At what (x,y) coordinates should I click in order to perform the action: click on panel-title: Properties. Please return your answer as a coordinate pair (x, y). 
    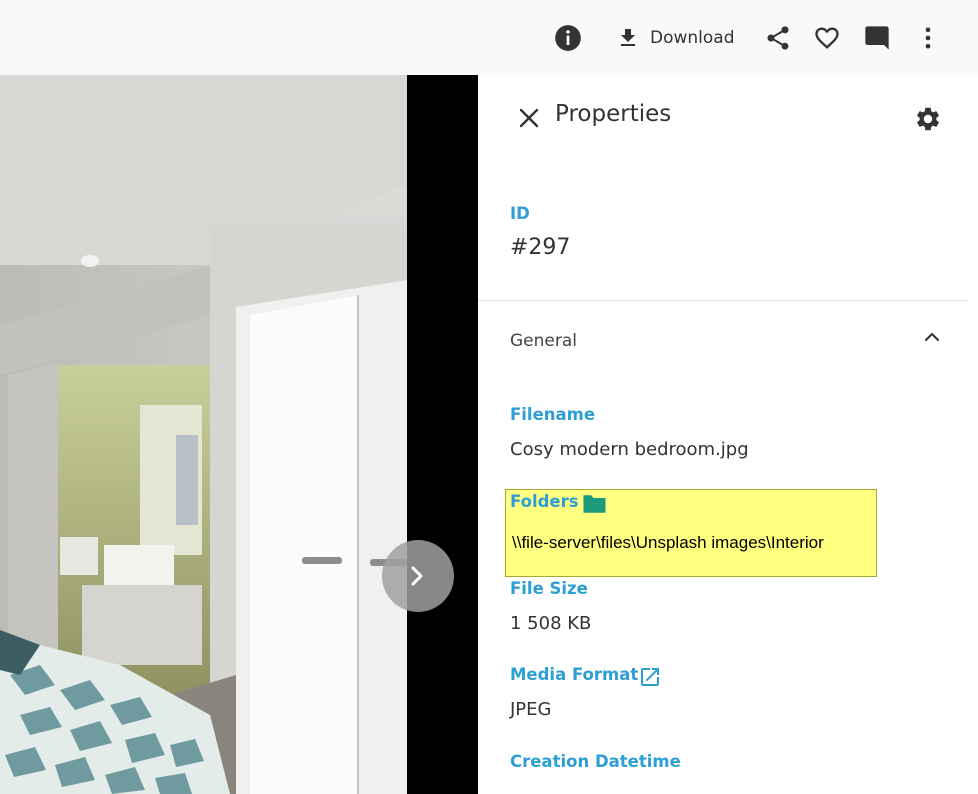
    Looking at the image, I should click on (613, 114).